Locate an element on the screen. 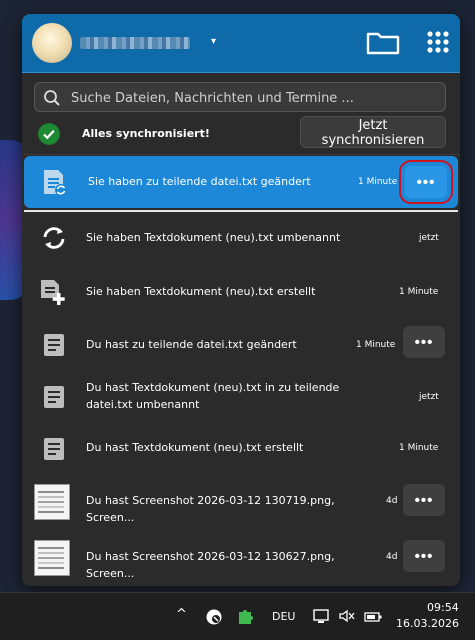 This screenshot has width=475, height=640. activity-text: Du hast zu teilende datei.txt geändert is located at coordinates (191, 344).